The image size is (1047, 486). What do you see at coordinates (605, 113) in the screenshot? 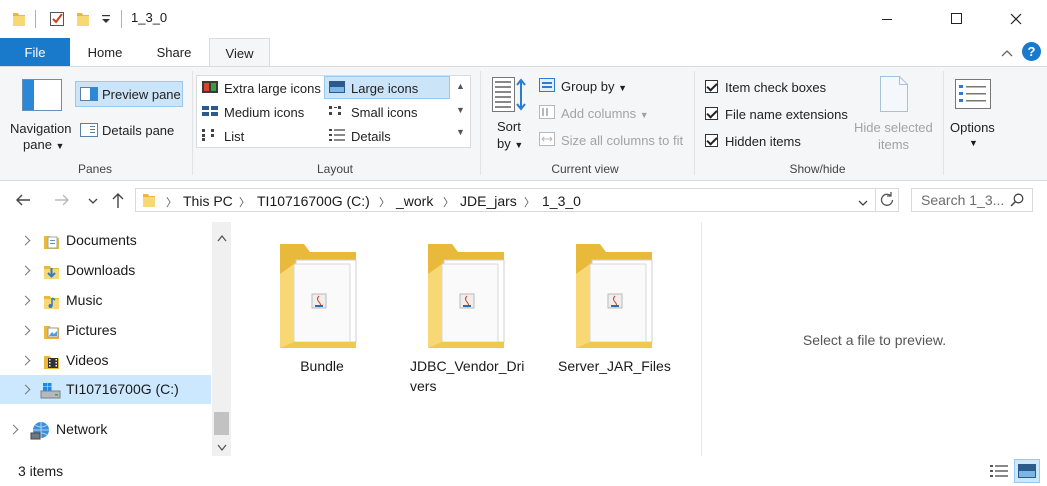
I see `add-columns-button: Add columns ▼` at bounding box center [605, 113].